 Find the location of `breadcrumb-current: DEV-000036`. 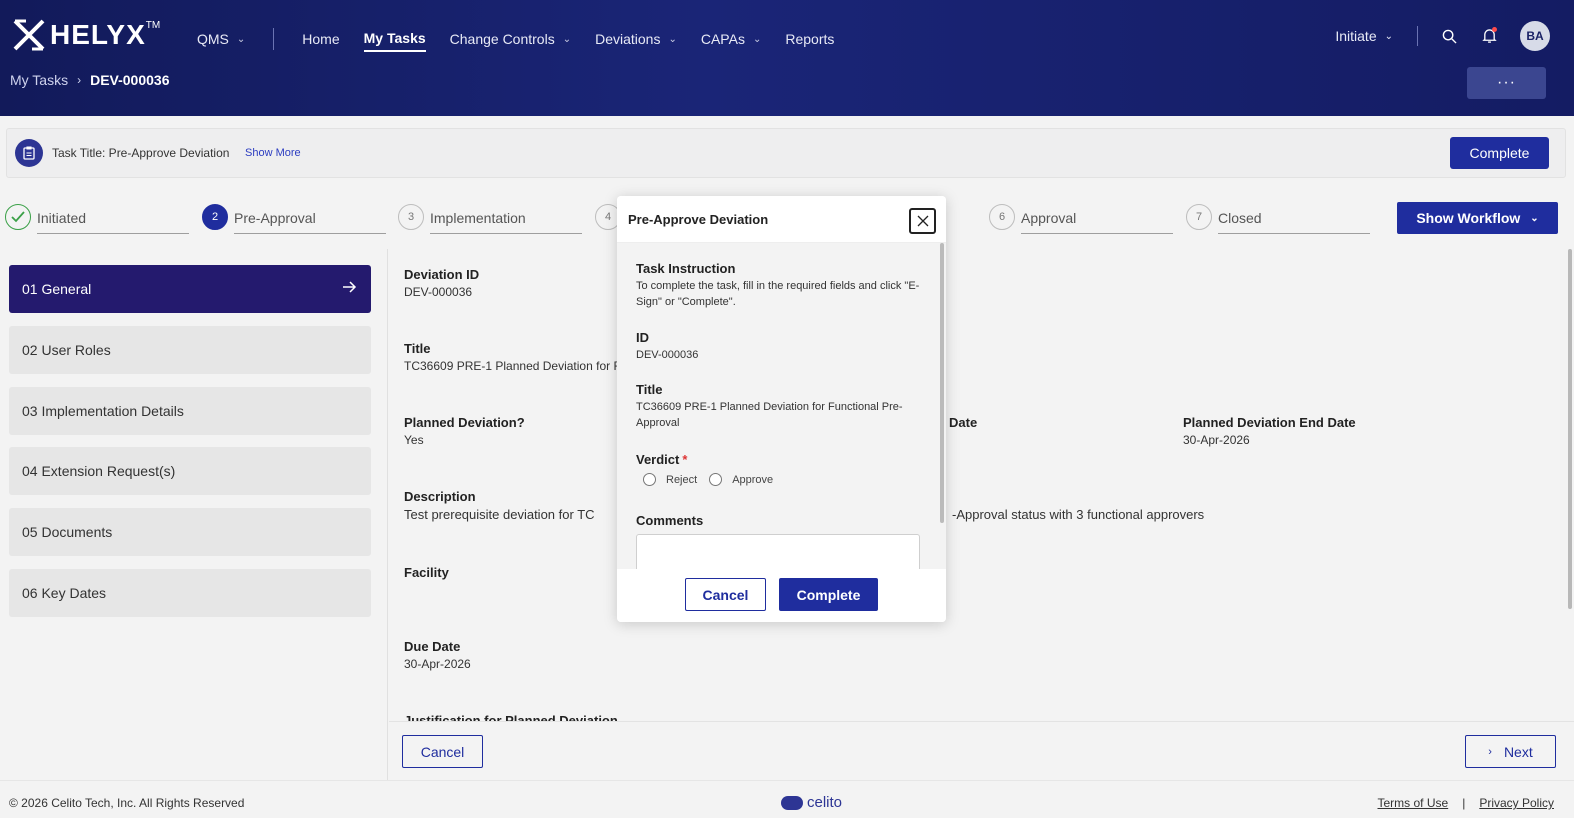

breadcrumb-current: DEV-000036 is located at coordinates (130, 80).